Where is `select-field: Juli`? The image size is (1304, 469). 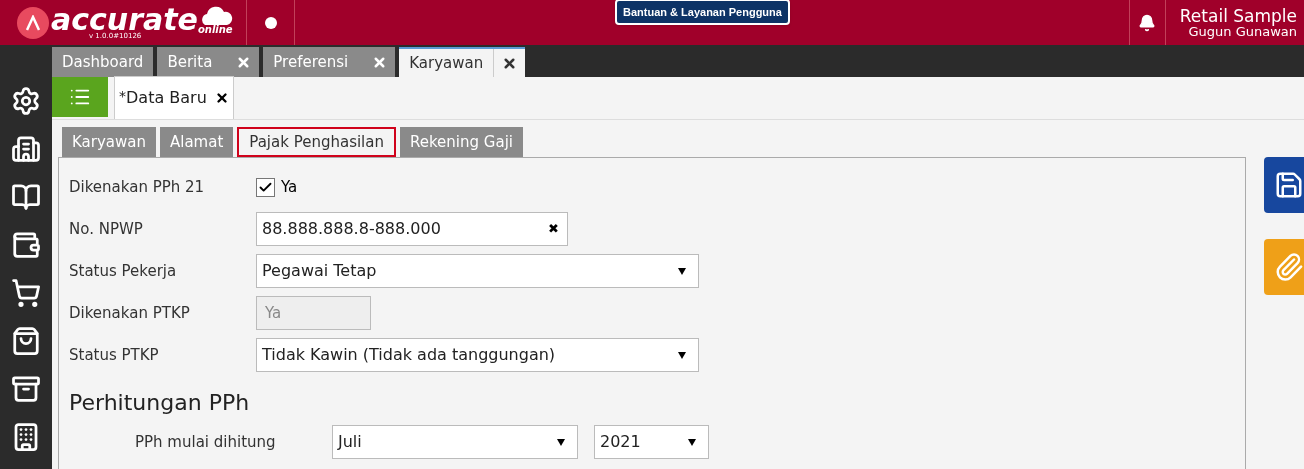
select-field: Juli is located at coordinates (455, 442).